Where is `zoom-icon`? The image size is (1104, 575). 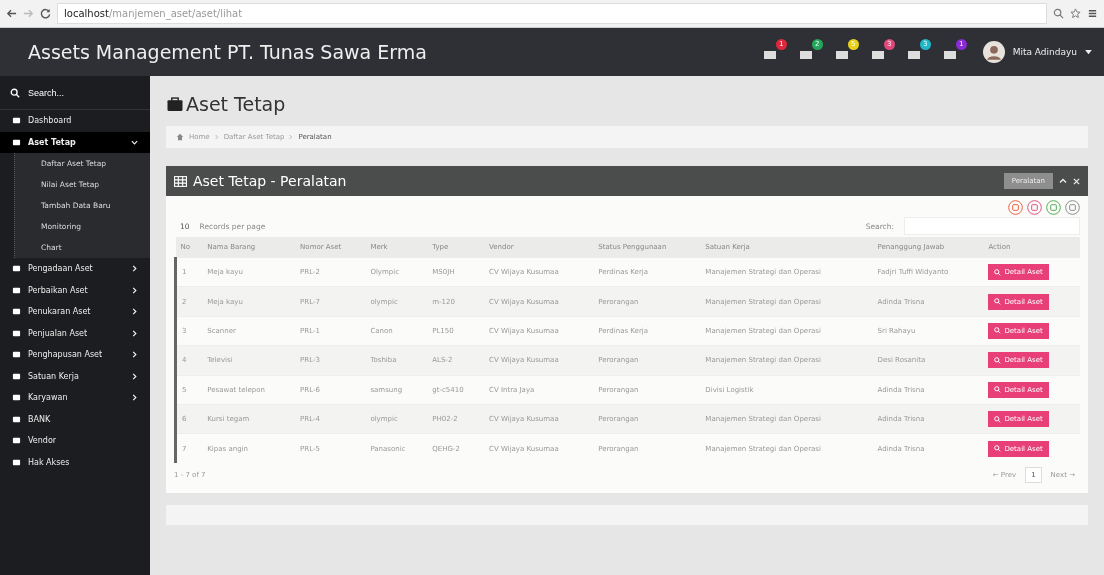
zoom-icon is located at coordinates (1058, 13).